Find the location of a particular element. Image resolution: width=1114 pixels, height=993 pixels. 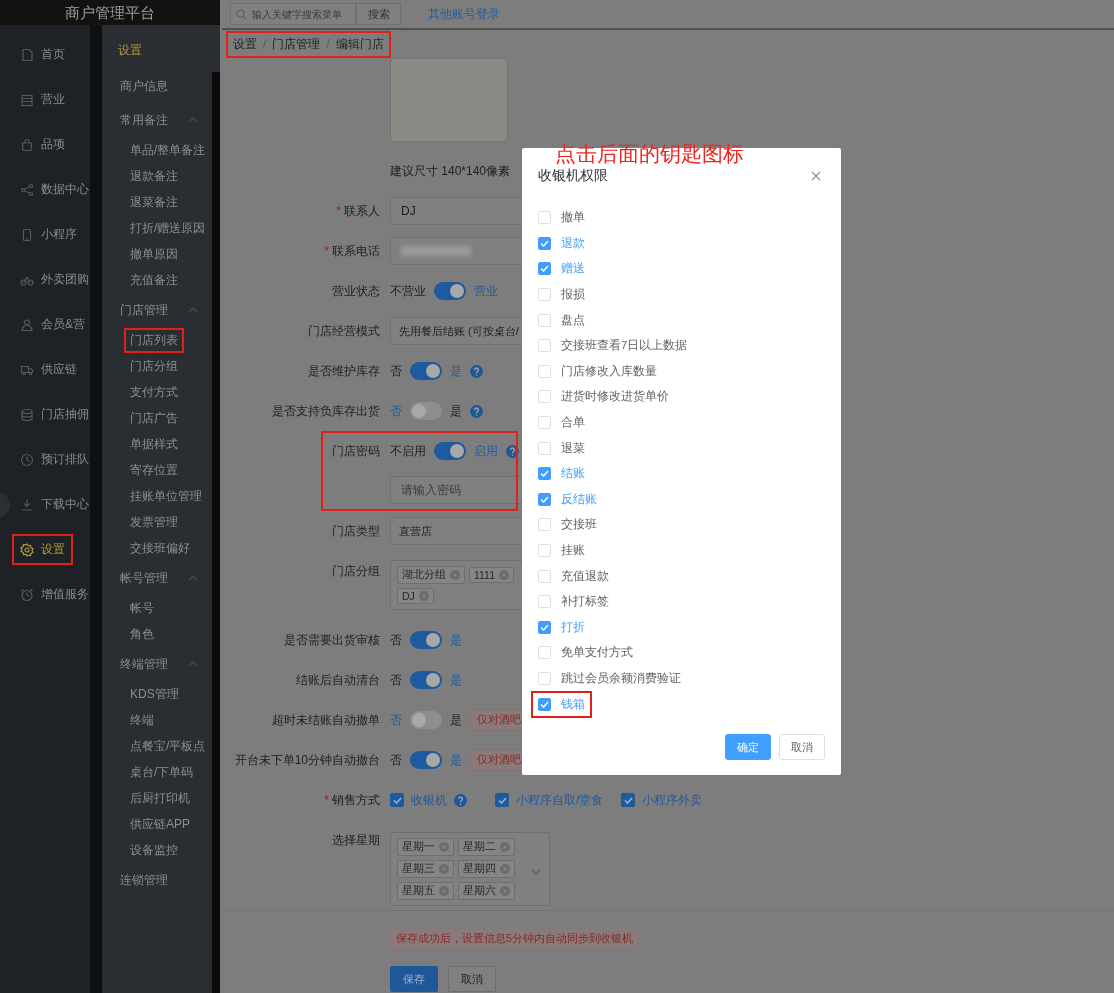

field-label: 选择星期 is located at coordinates (356, 840).